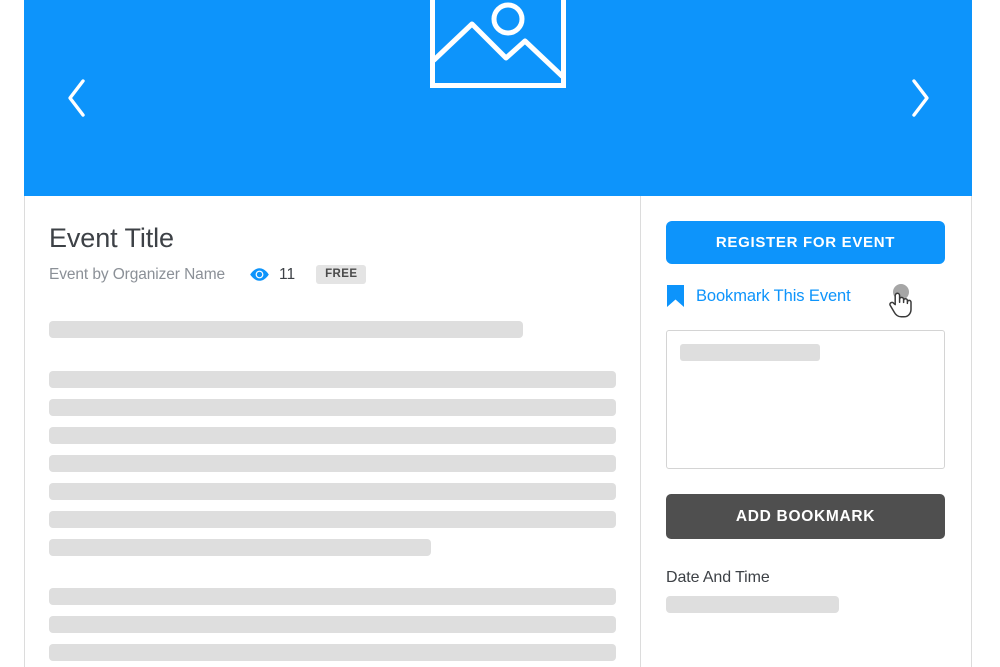 The height and width of the screenshot is (667, 1000). I want to click on bookmark-this-event-link: Bookmark This Event, so click(805, 296).